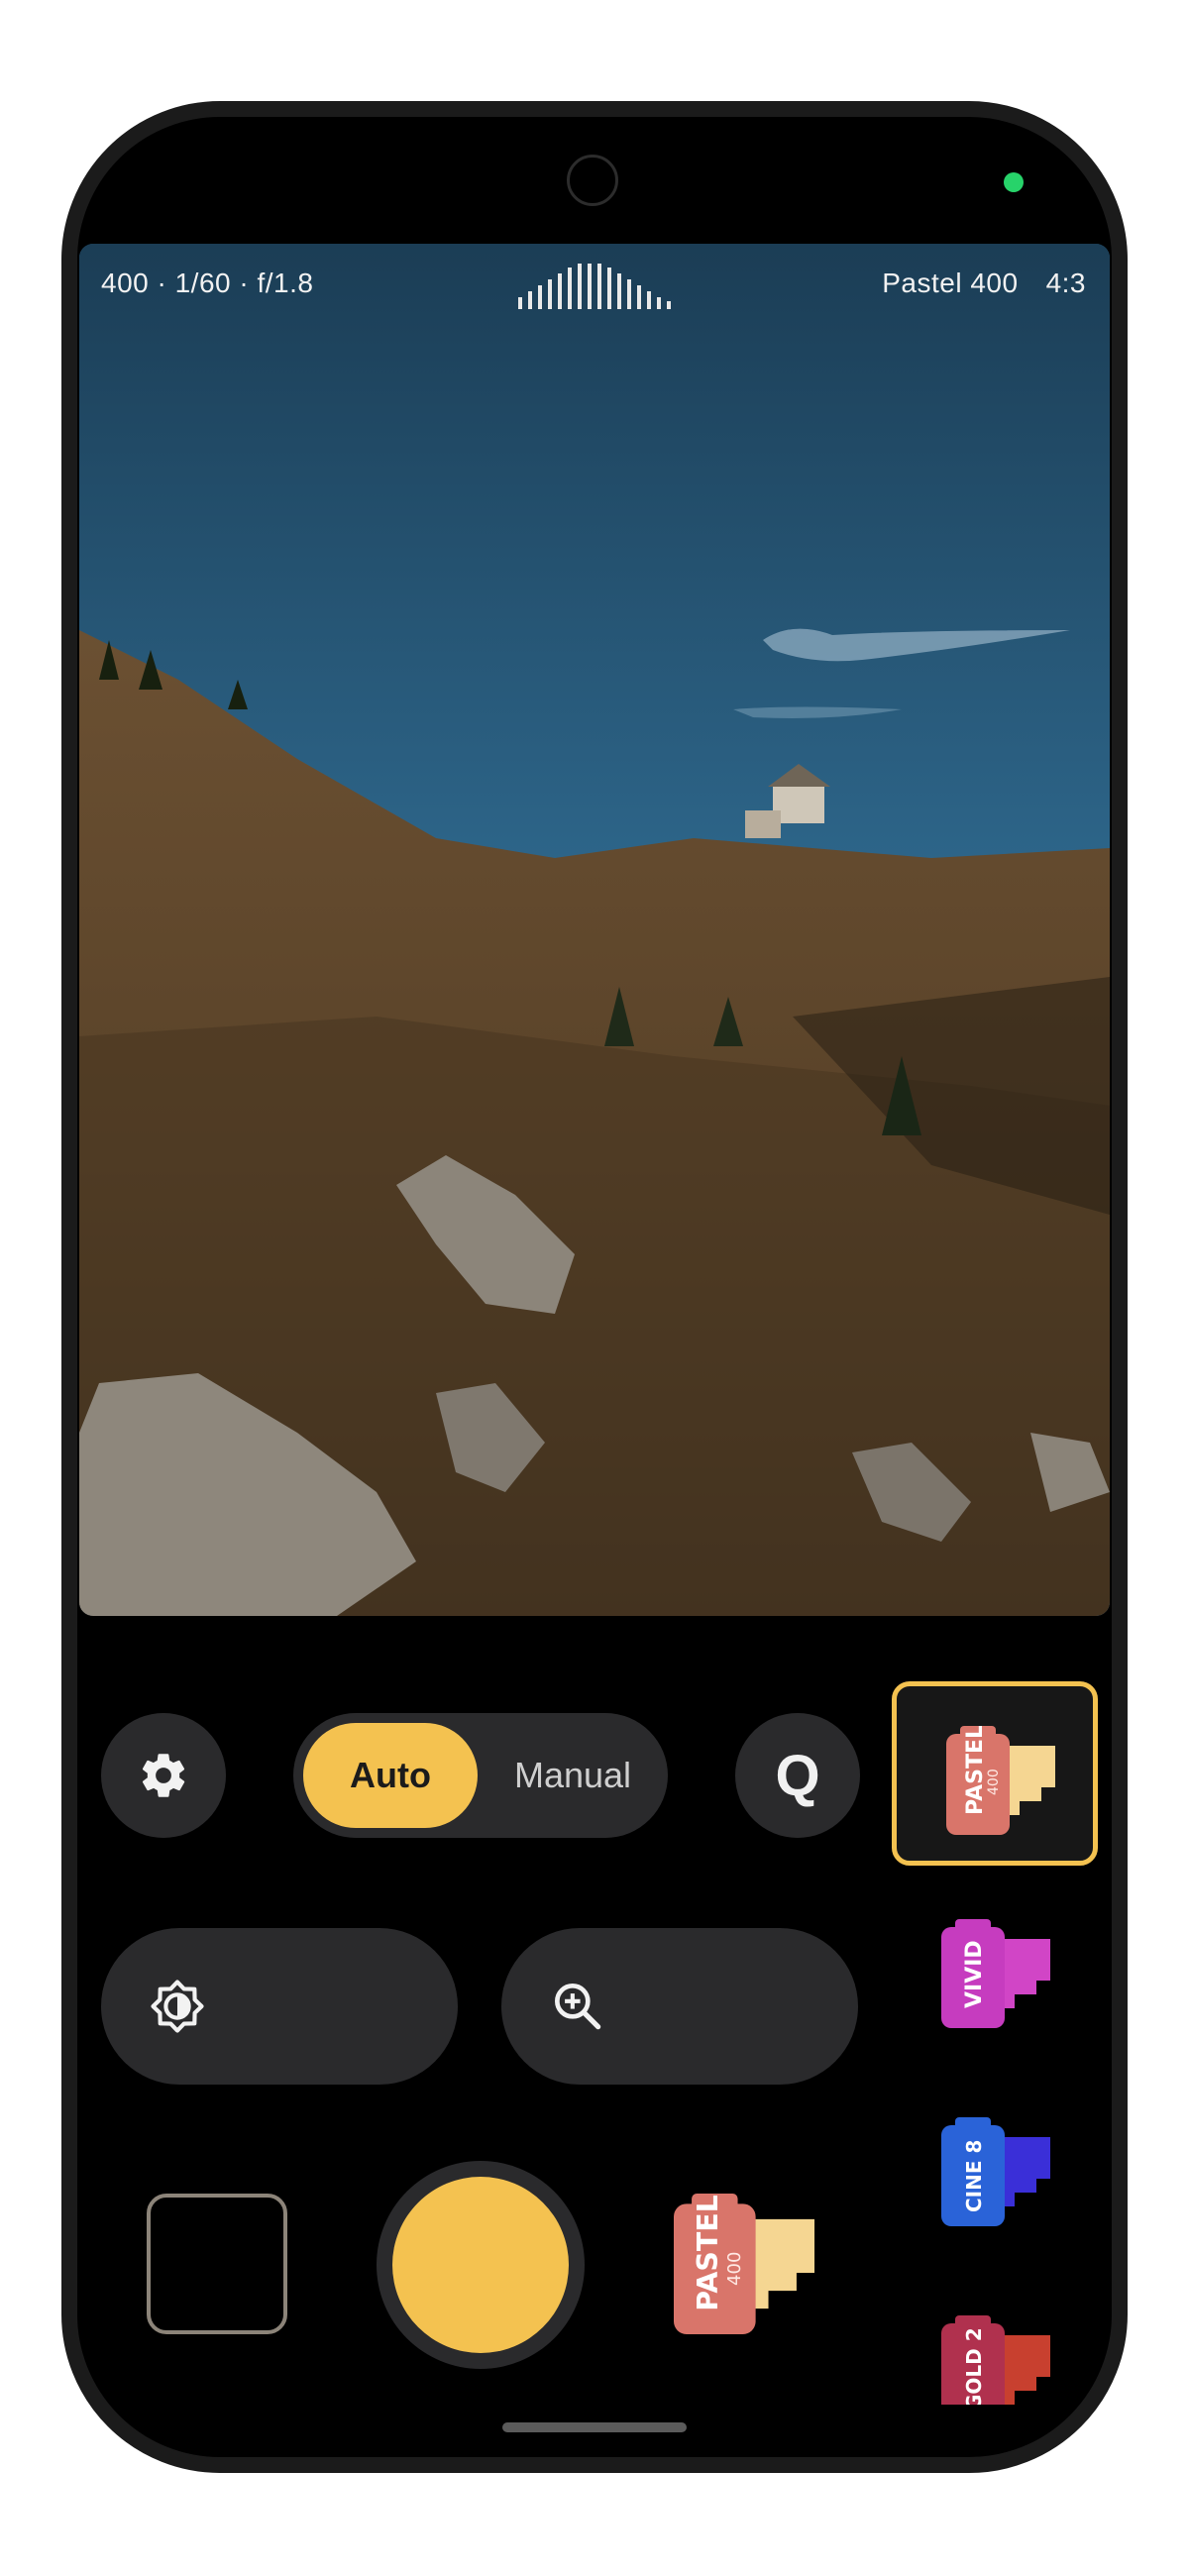 The image size is (1189, 2576). I want to click on film-option-name: GOLD 2, so click(974, 2366).